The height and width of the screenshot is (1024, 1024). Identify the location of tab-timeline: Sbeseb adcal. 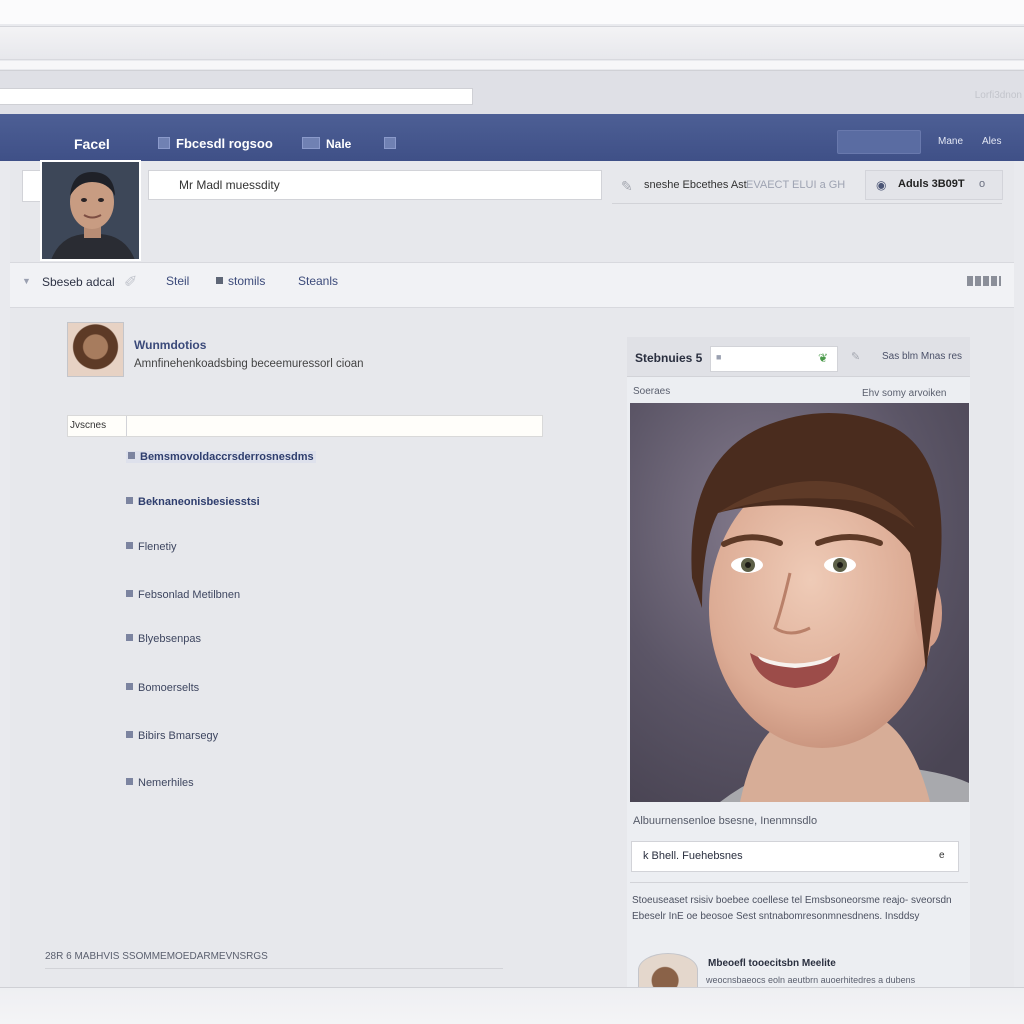
(78, 282).